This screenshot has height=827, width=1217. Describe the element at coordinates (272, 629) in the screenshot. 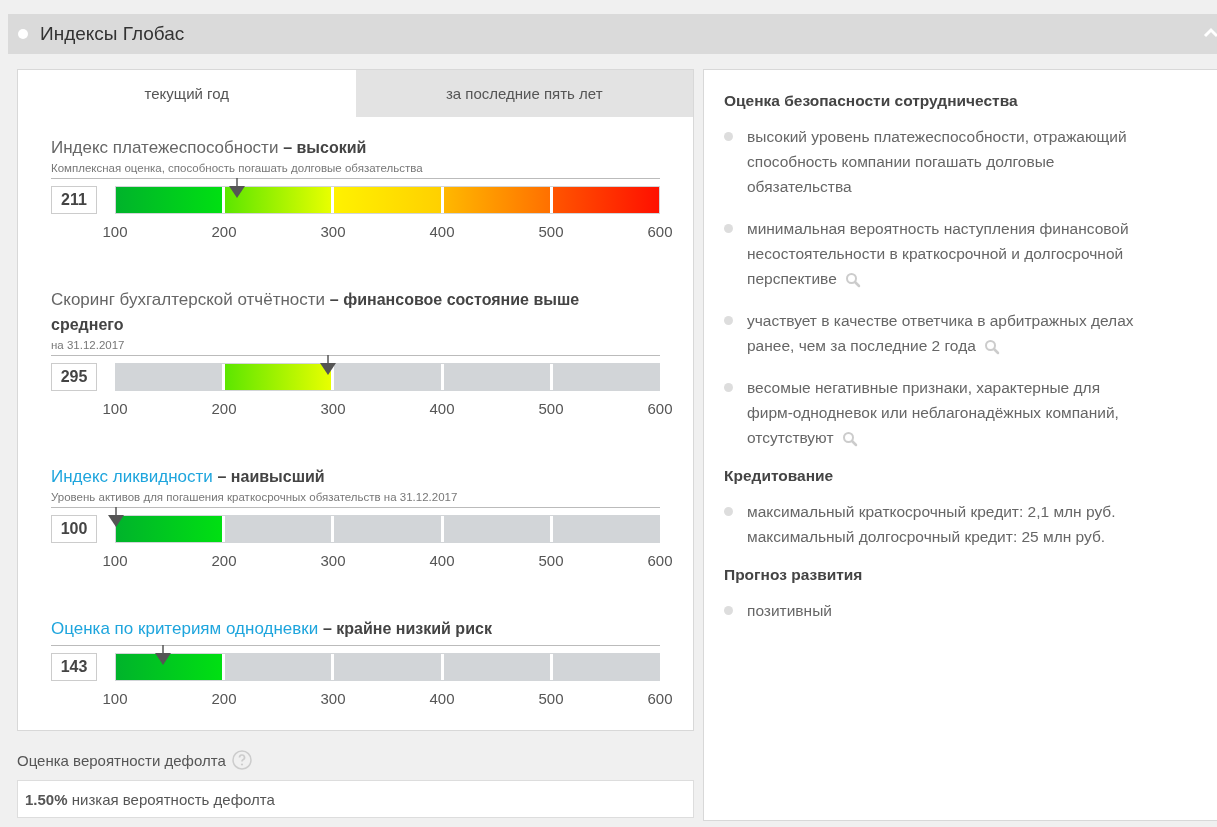

I see `index-title: Оценка по критериям однодневки – крайне низкий риск` at that location.